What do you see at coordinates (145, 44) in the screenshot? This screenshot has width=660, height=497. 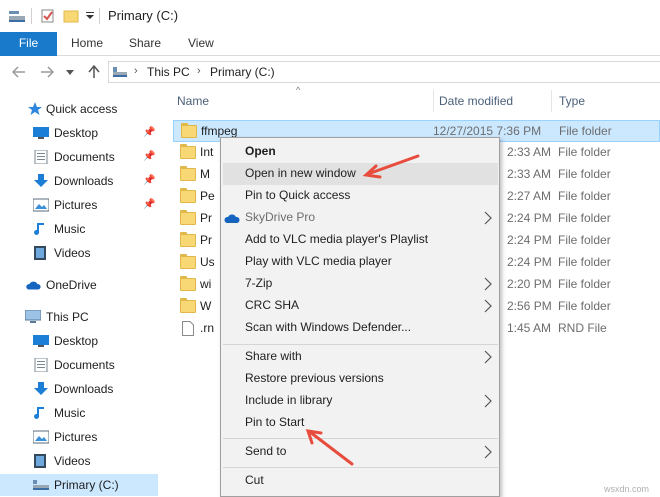 I see `tab-share: Share` at bounding box center [145, 44].